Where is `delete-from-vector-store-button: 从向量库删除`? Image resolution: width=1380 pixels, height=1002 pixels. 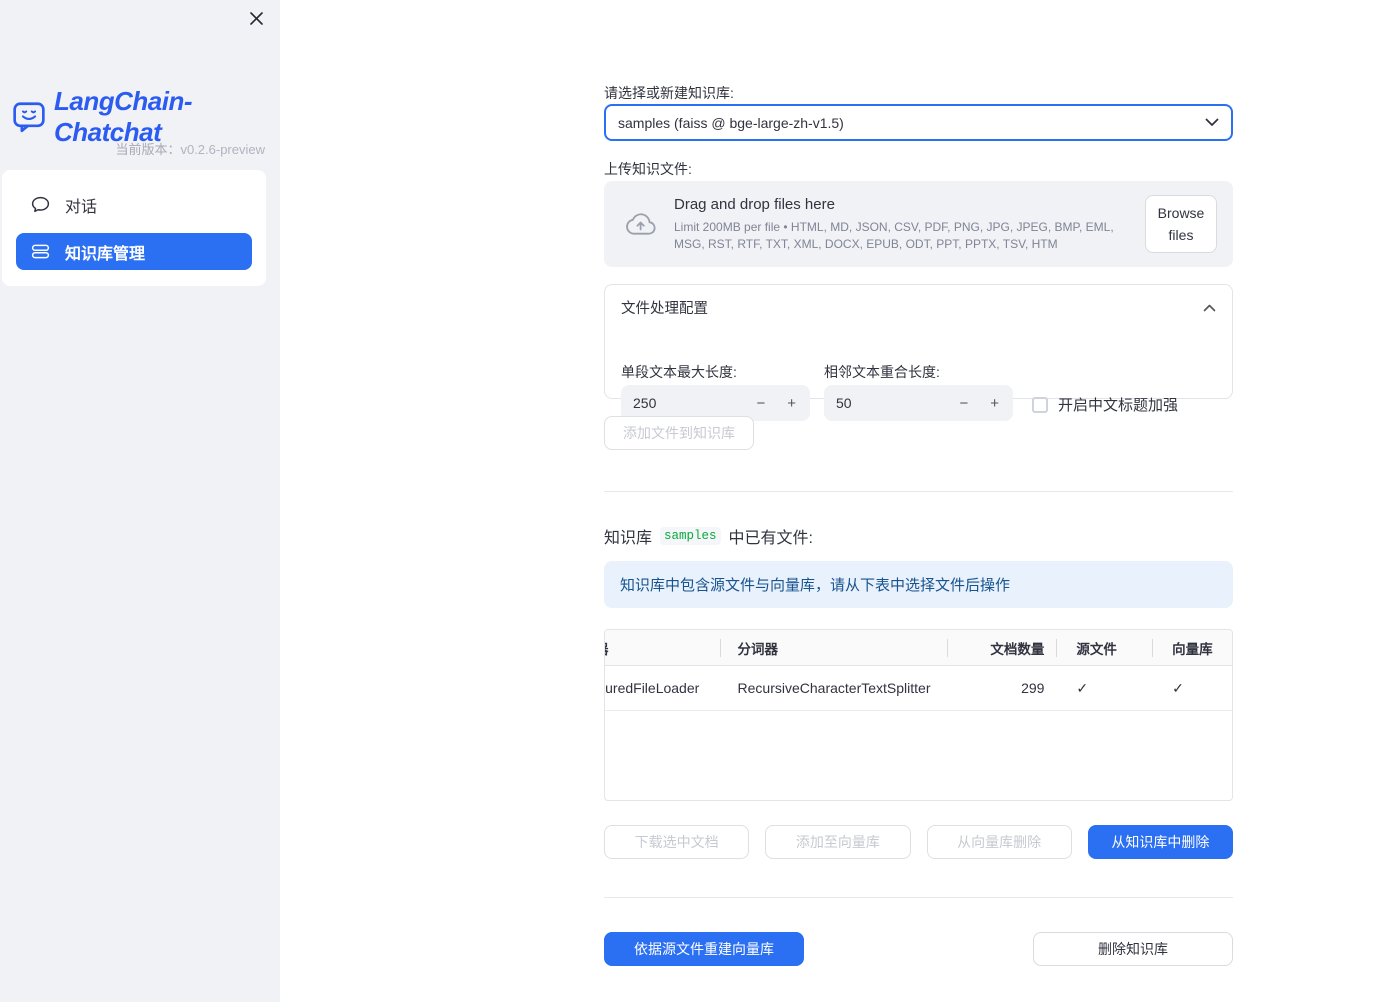
delete-from-vector-store-button: 从向量库删除 is located at coordinates (999, 842).